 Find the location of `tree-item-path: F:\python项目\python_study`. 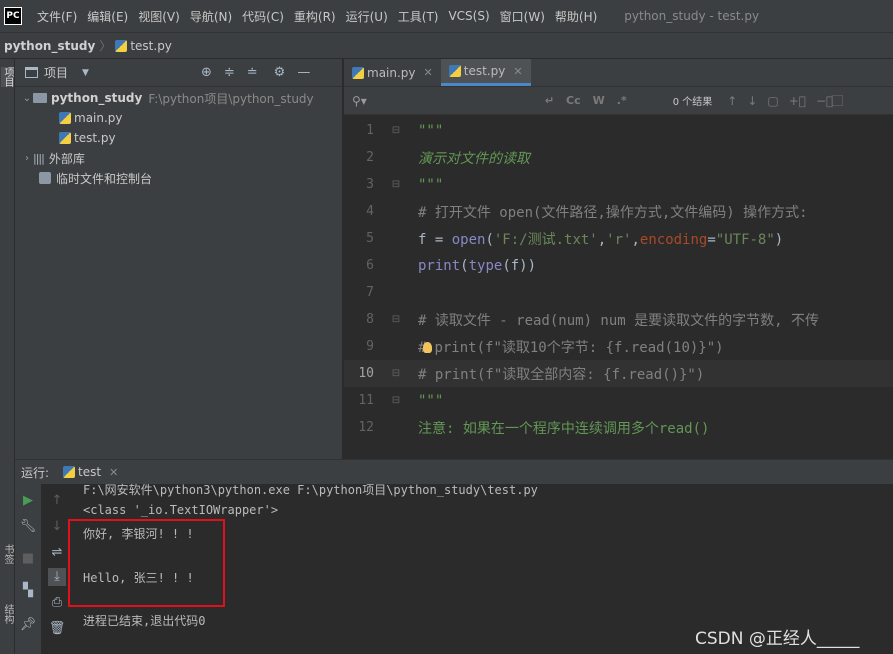

tree-item-path: F:\python项目\python_study is located at coordinates (231, 98).